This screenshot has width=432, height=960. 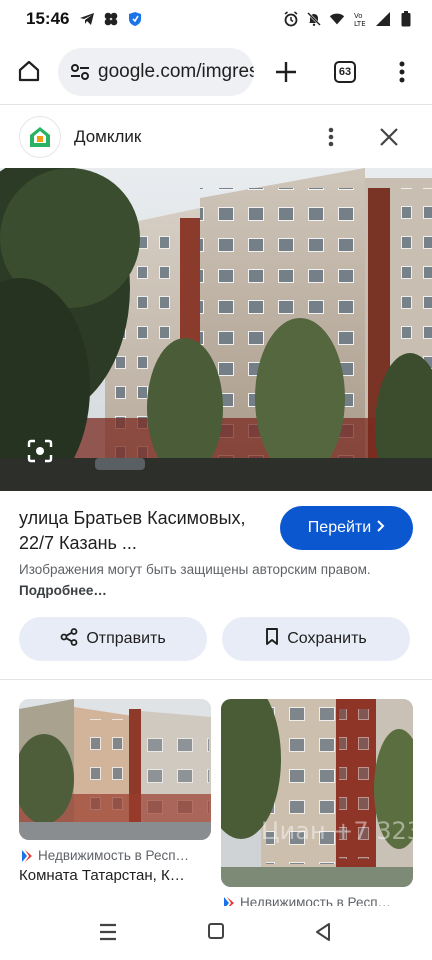 I want to click on more-menu-icon, so click(x=402, y=72).